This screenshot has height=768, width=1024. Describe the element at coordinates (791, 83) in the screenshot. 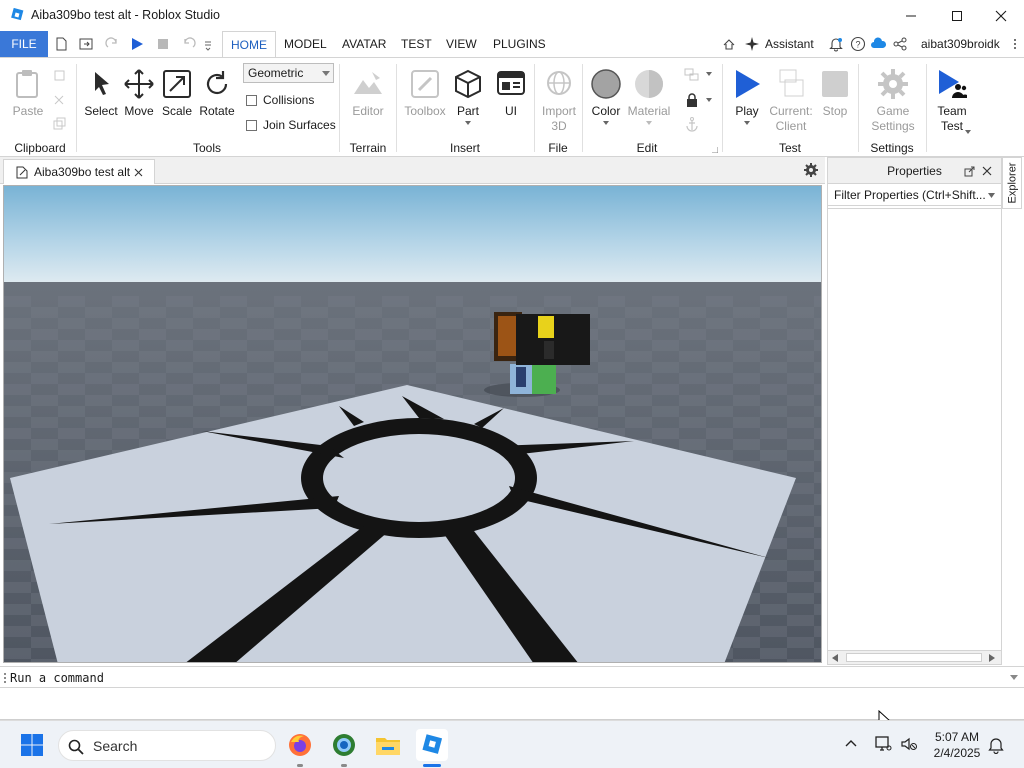

I see `client-window-icon` at that location.